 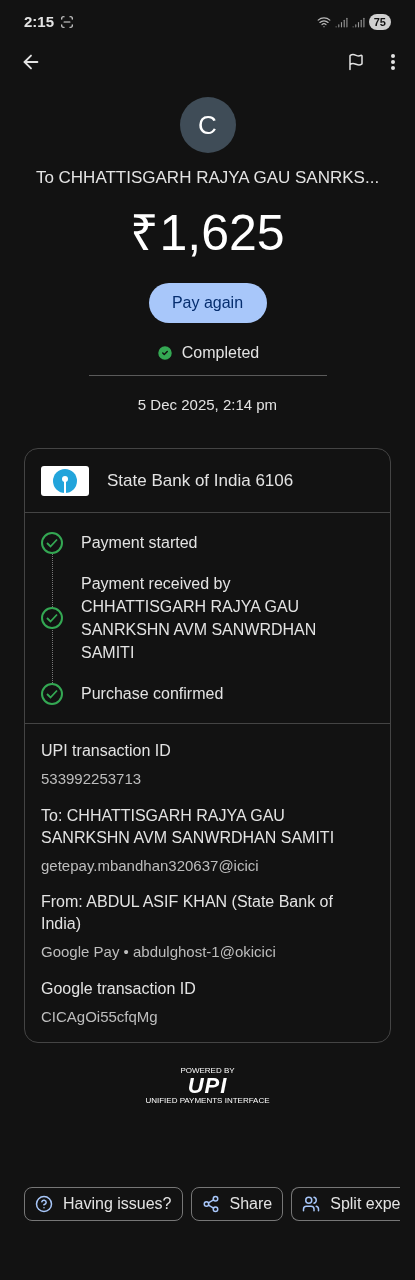 I want to click on wifi-icon, so click(x=323, y=22).